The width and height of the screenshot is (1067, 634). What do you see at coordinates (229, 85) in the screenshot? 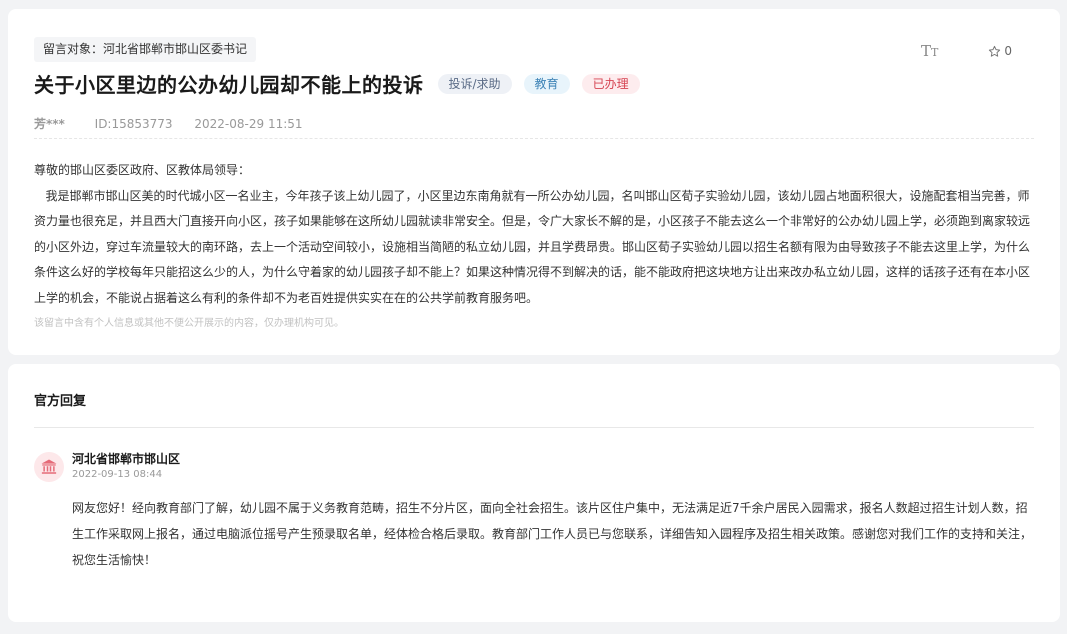
I see `message-title: 关于小区里边的公办幼儿园却不能上的投诉` at bounding box center [229, 85].